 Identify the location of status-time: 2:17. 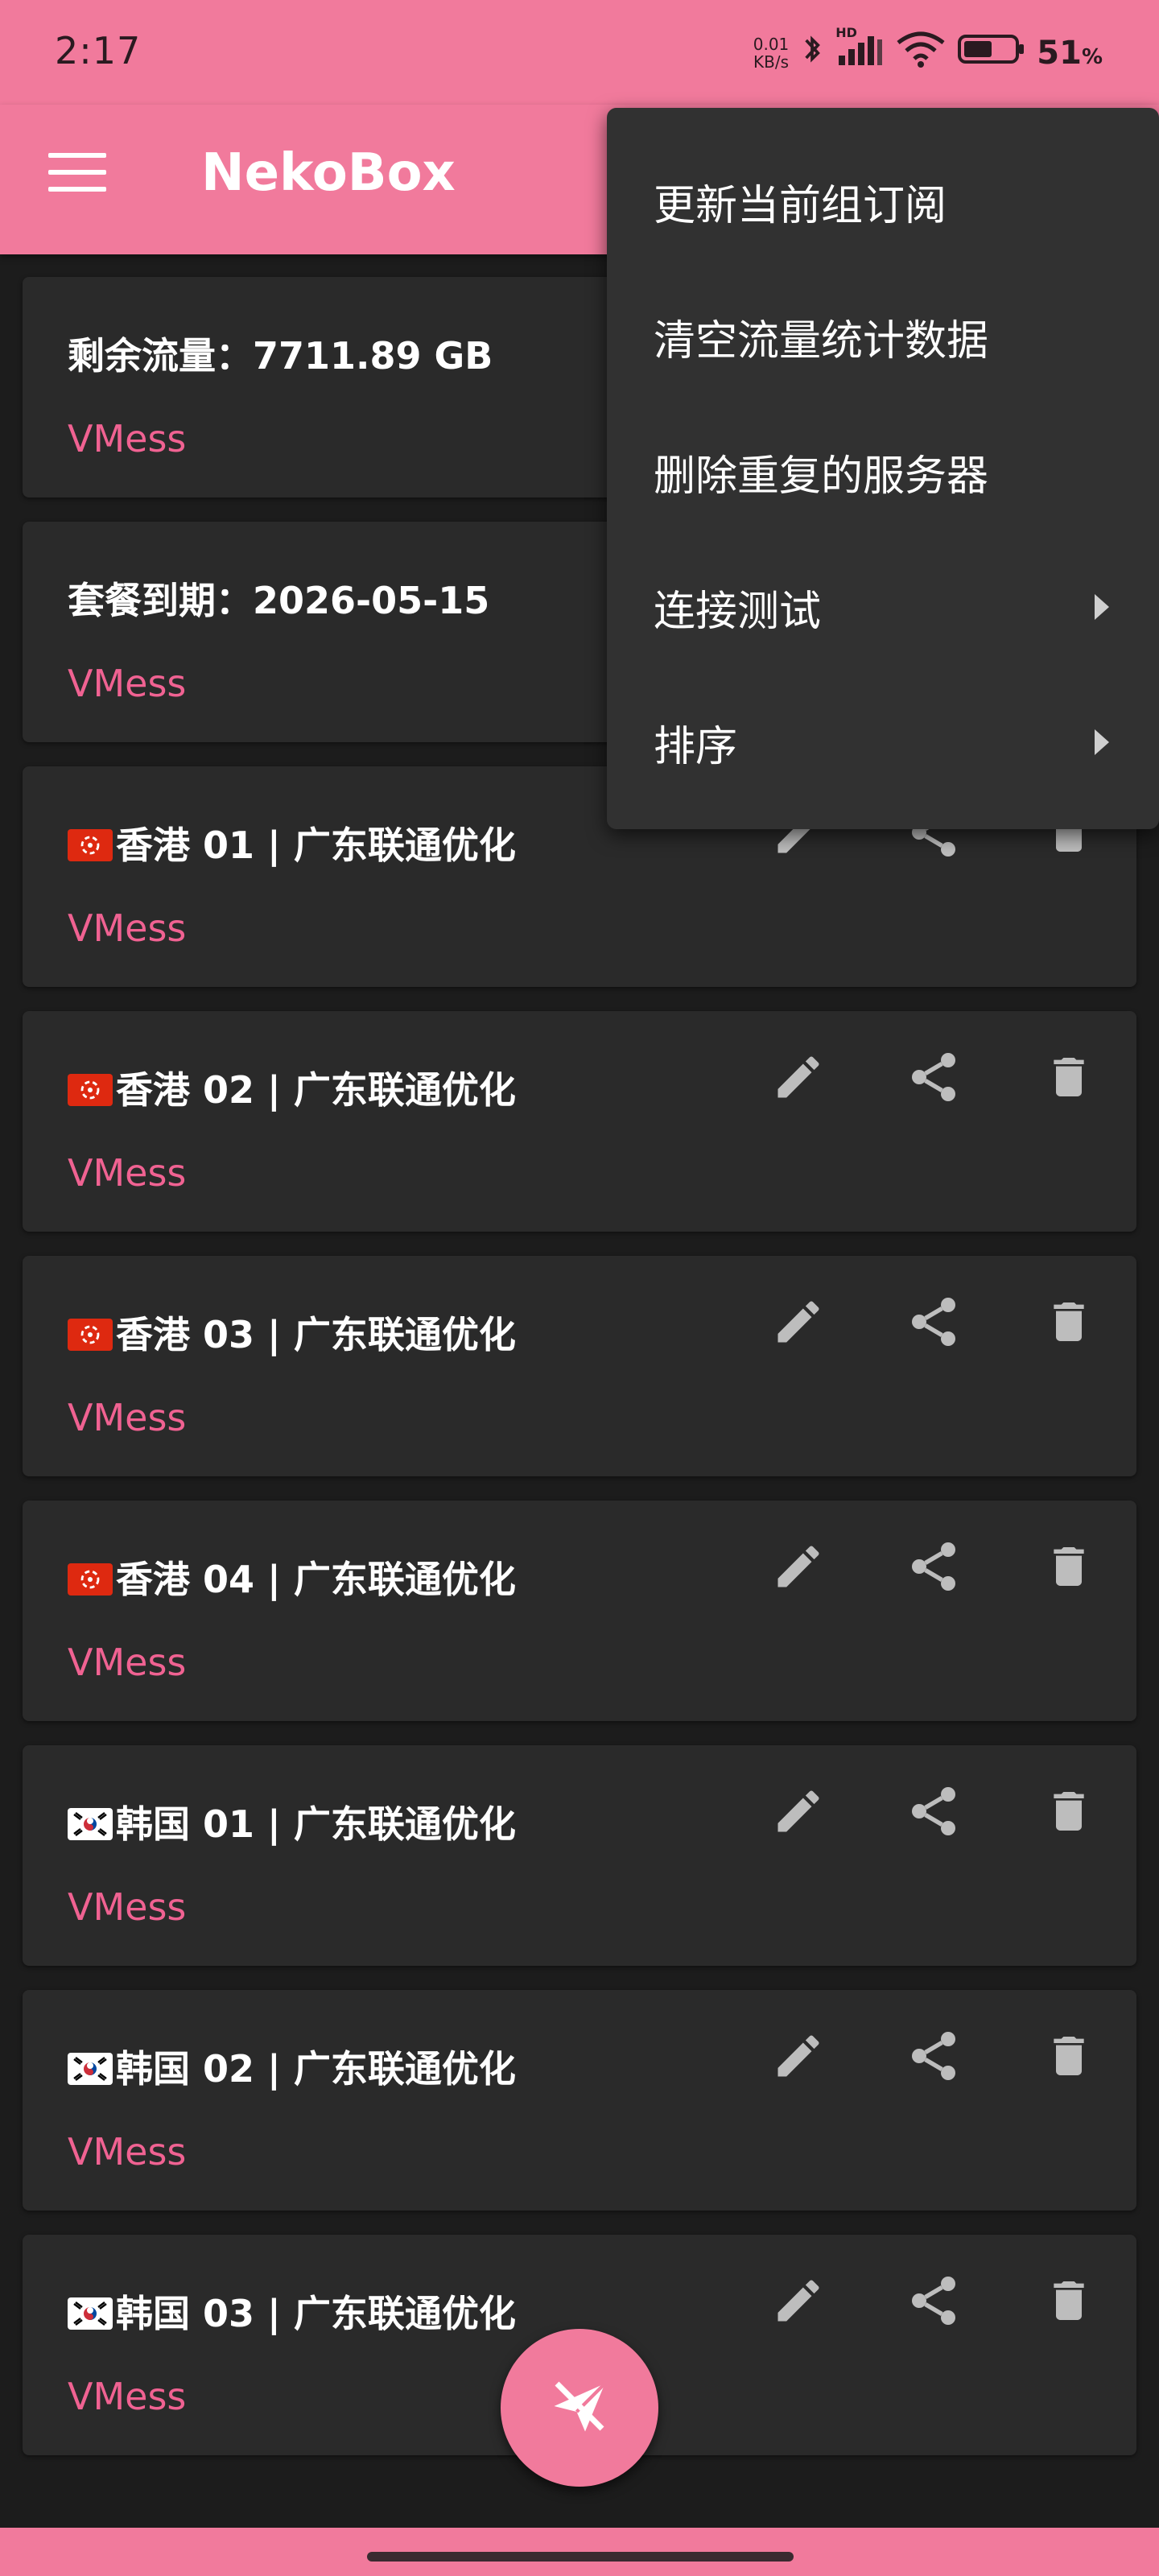
(98, 50).